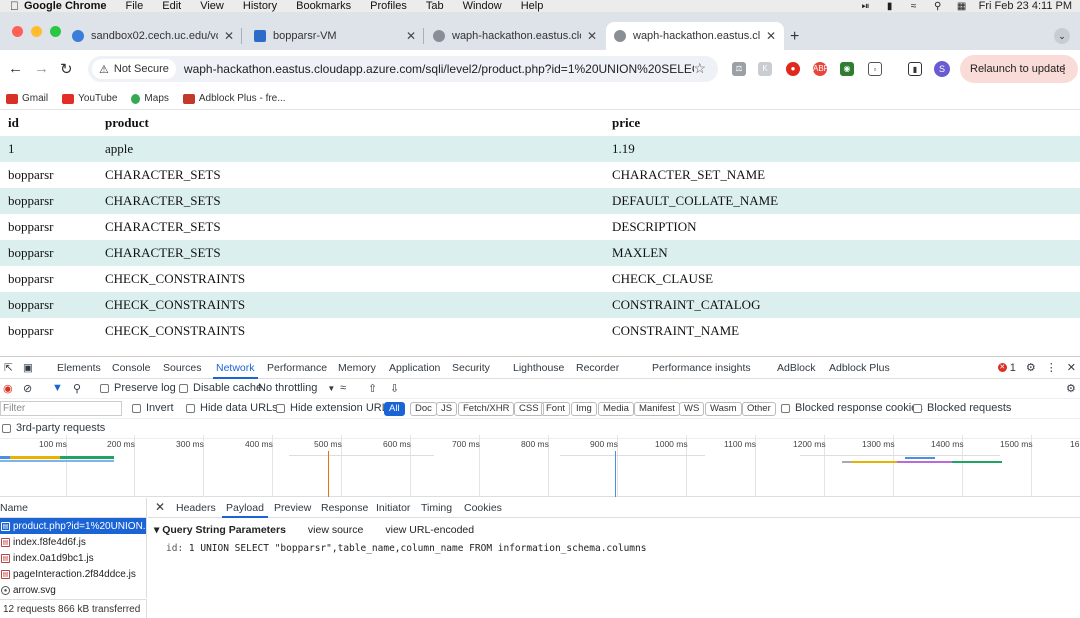  I want to click on clear-icon: ⊘, so click(27, 388).